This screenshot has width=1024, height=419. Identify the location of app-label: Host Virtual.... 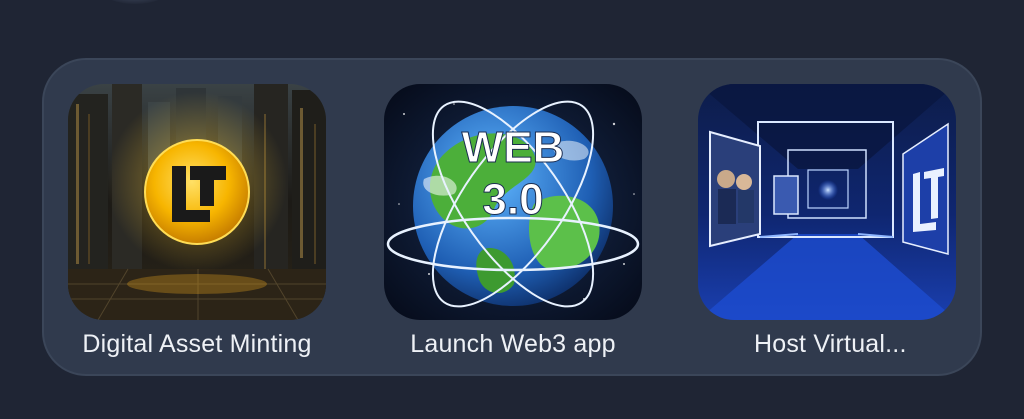
(830, 344).